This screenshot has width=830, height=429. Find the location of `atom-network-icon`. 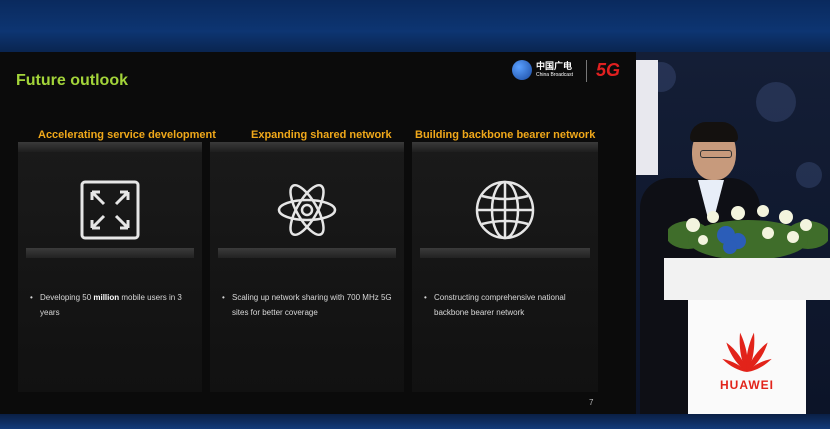

atom-network-icon is located at coordinates (307, 210).